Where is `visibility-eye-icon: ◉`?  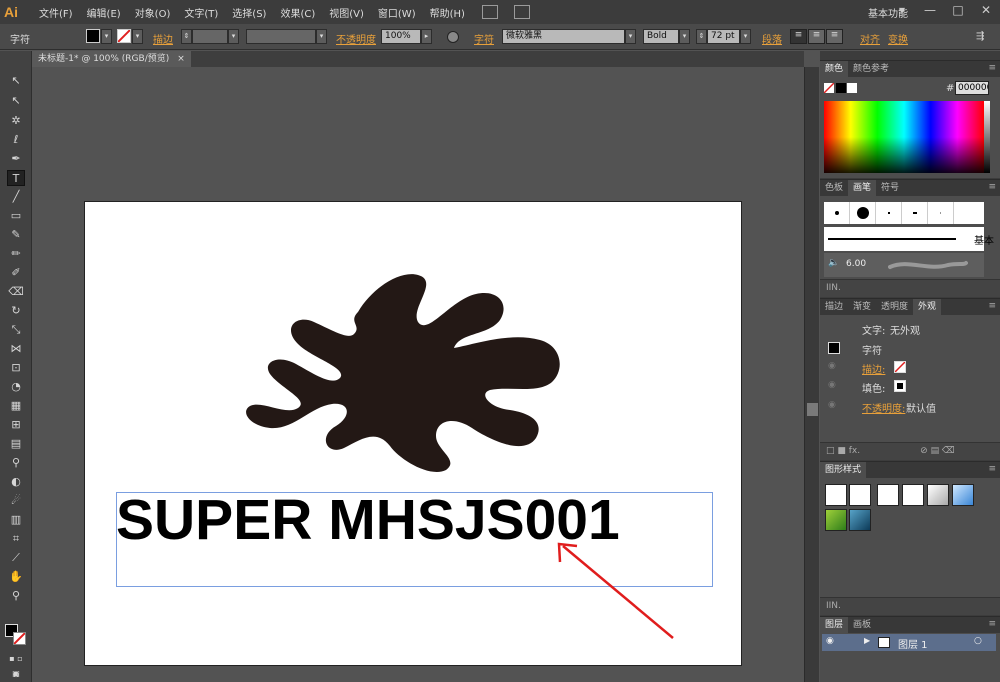 visibility-eye-icon: ◉ is located at coordinates (834, 367).